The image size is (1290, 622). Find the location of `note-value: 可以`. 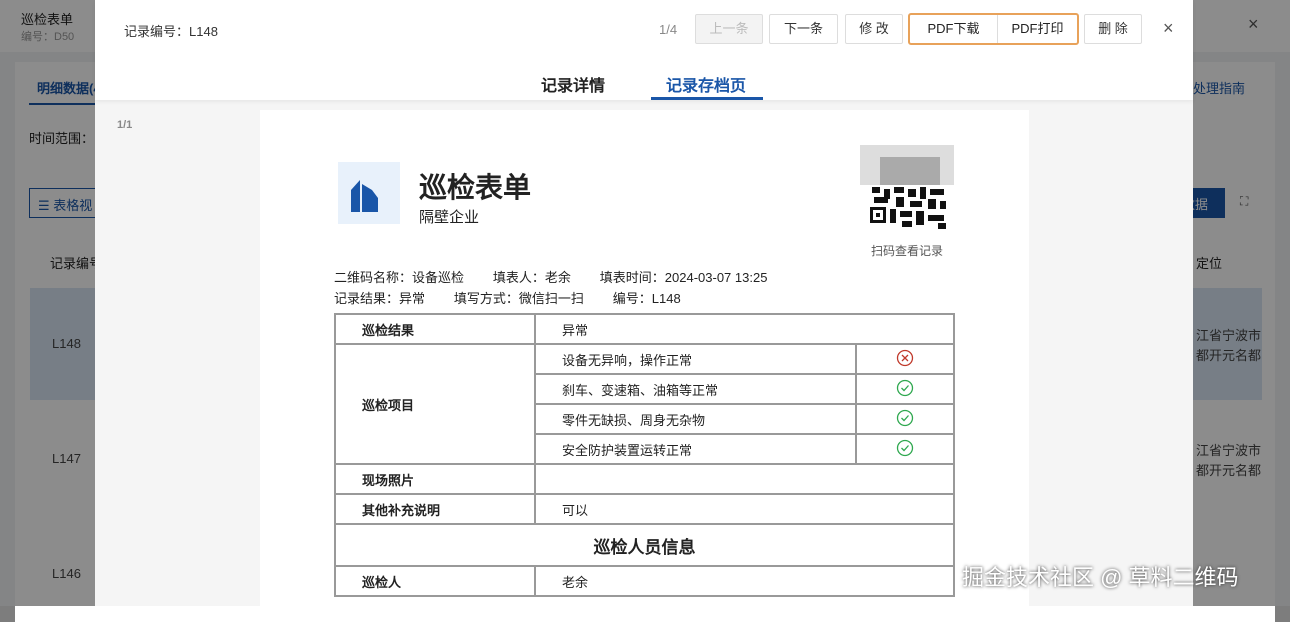

note-value: 可以 is located at coordinates (744, 509).